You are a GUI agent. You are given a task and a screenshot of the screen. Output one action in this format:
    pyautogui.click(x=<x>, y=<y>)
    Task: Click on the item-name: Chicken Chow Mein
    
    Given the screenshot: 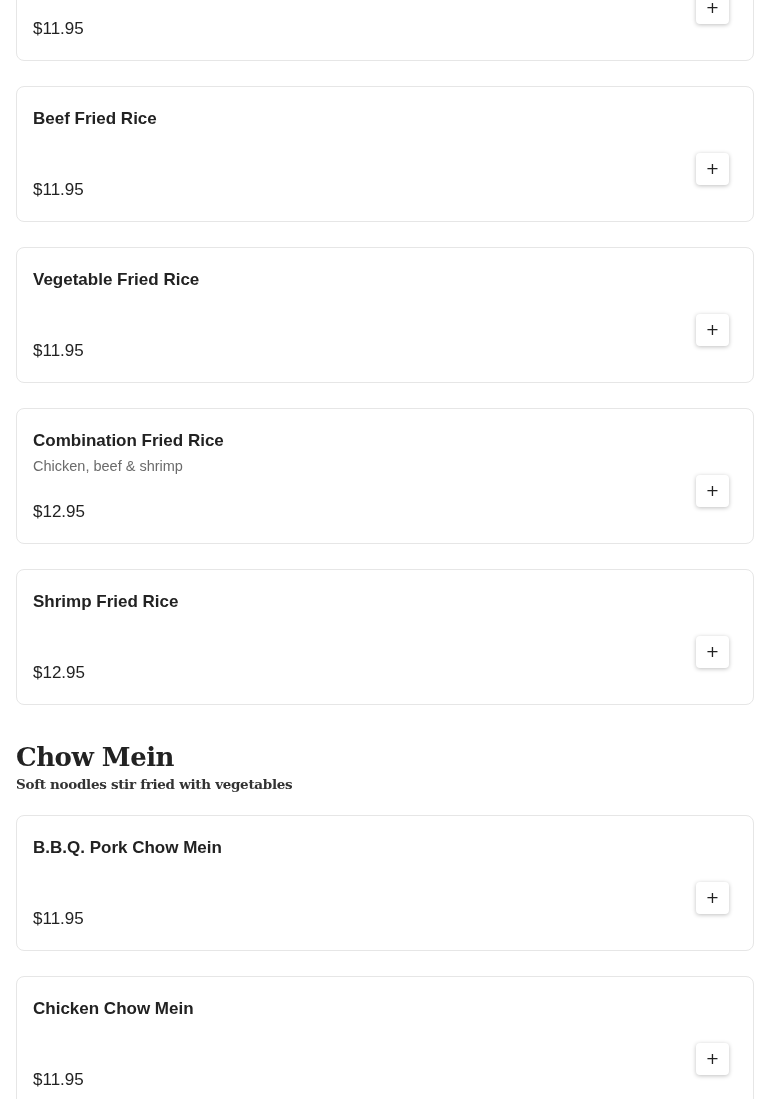 What is the action you would take?
    pyautogui.click(x=113, y=1009)
    